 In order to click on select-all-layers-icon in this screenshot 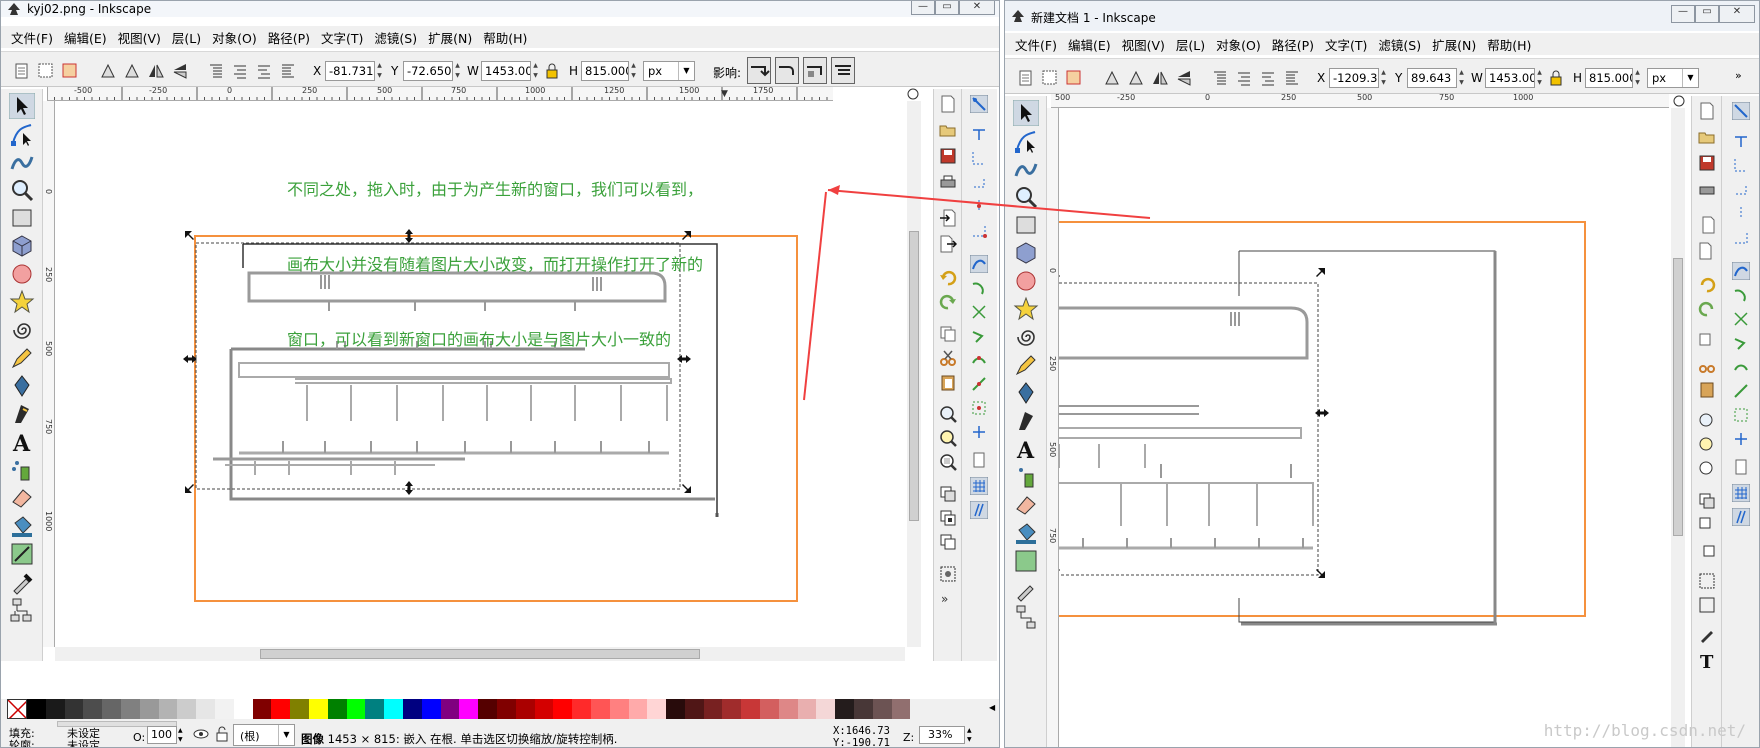, I will do `click(1050, 78)`.